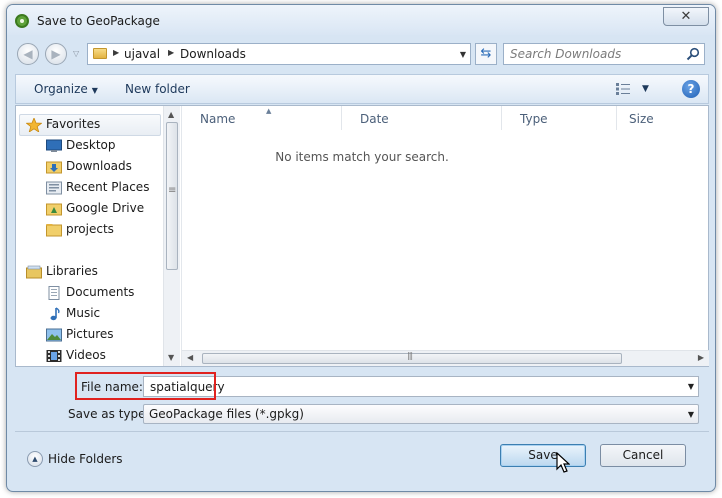  Describe the element at coordinates (109, 414) in the screenshot. I see `save-as-type-label: Save as type:` at that location.